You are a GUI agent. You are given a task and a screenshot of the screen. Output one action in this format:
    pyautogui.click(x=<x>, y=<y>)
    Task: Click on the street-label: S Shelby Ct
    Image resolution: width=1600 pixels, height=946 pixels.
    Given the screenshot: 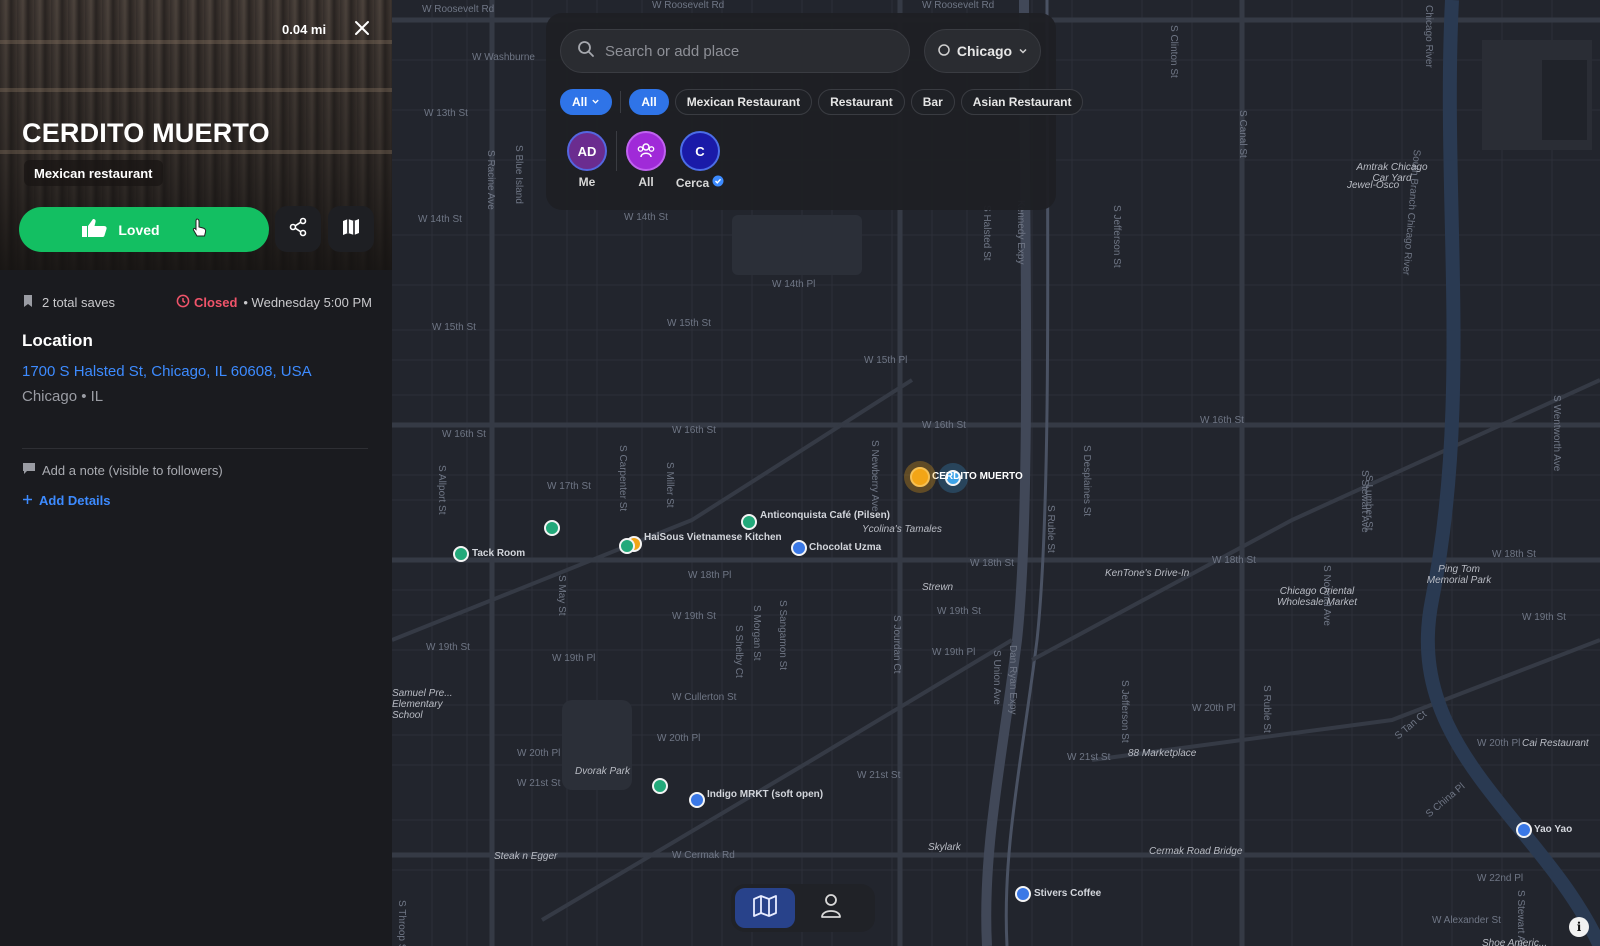 What is the action you would take?
    pyautogui.click(x=738, y=651)
    